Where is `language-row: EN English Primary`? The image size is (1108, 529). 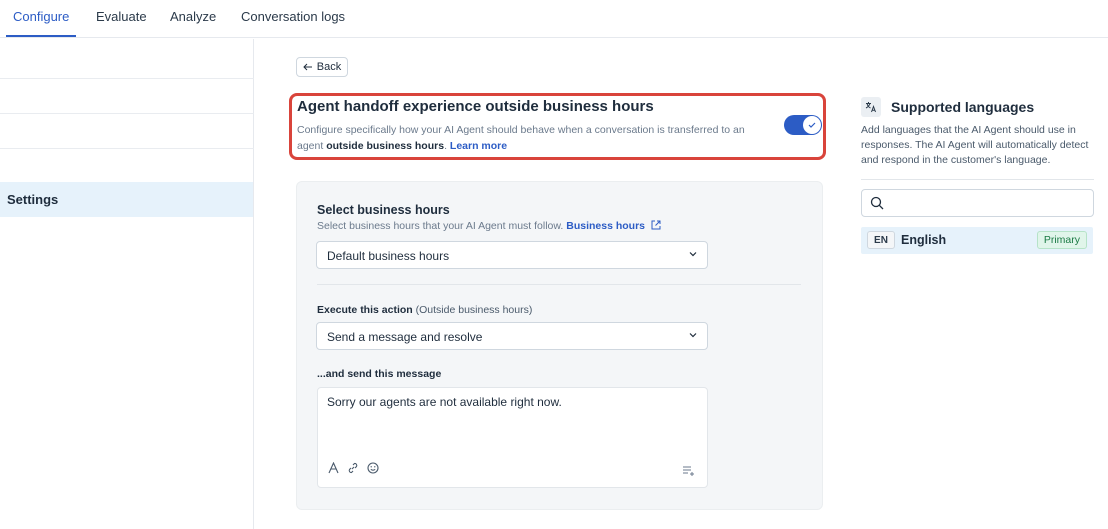 language-row: EN English Primary is located at coordinates (977, 240).